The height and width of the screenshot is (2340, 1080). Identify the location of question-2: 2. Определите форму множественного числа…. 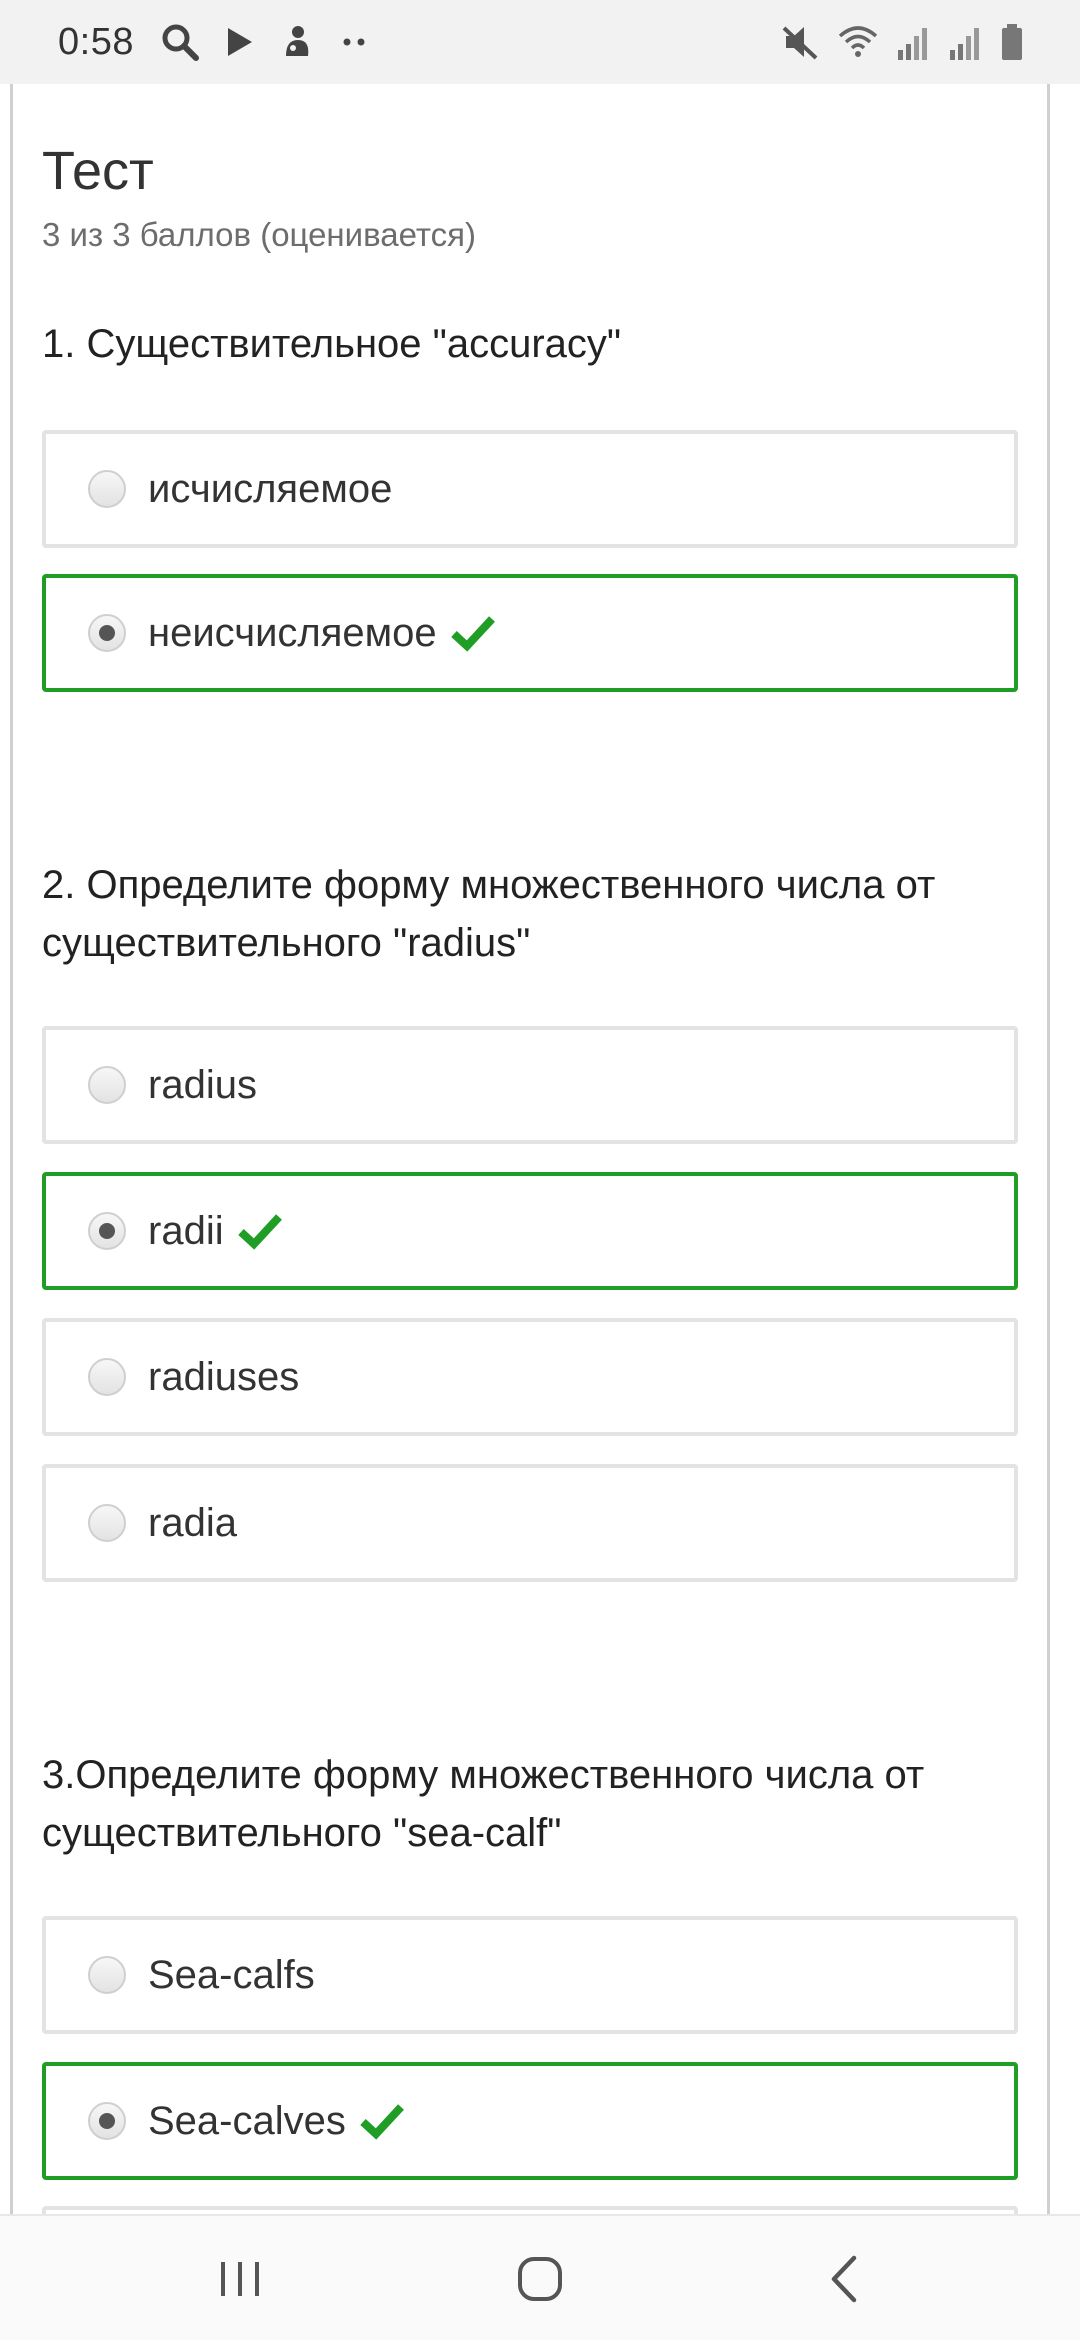
(489, 914).